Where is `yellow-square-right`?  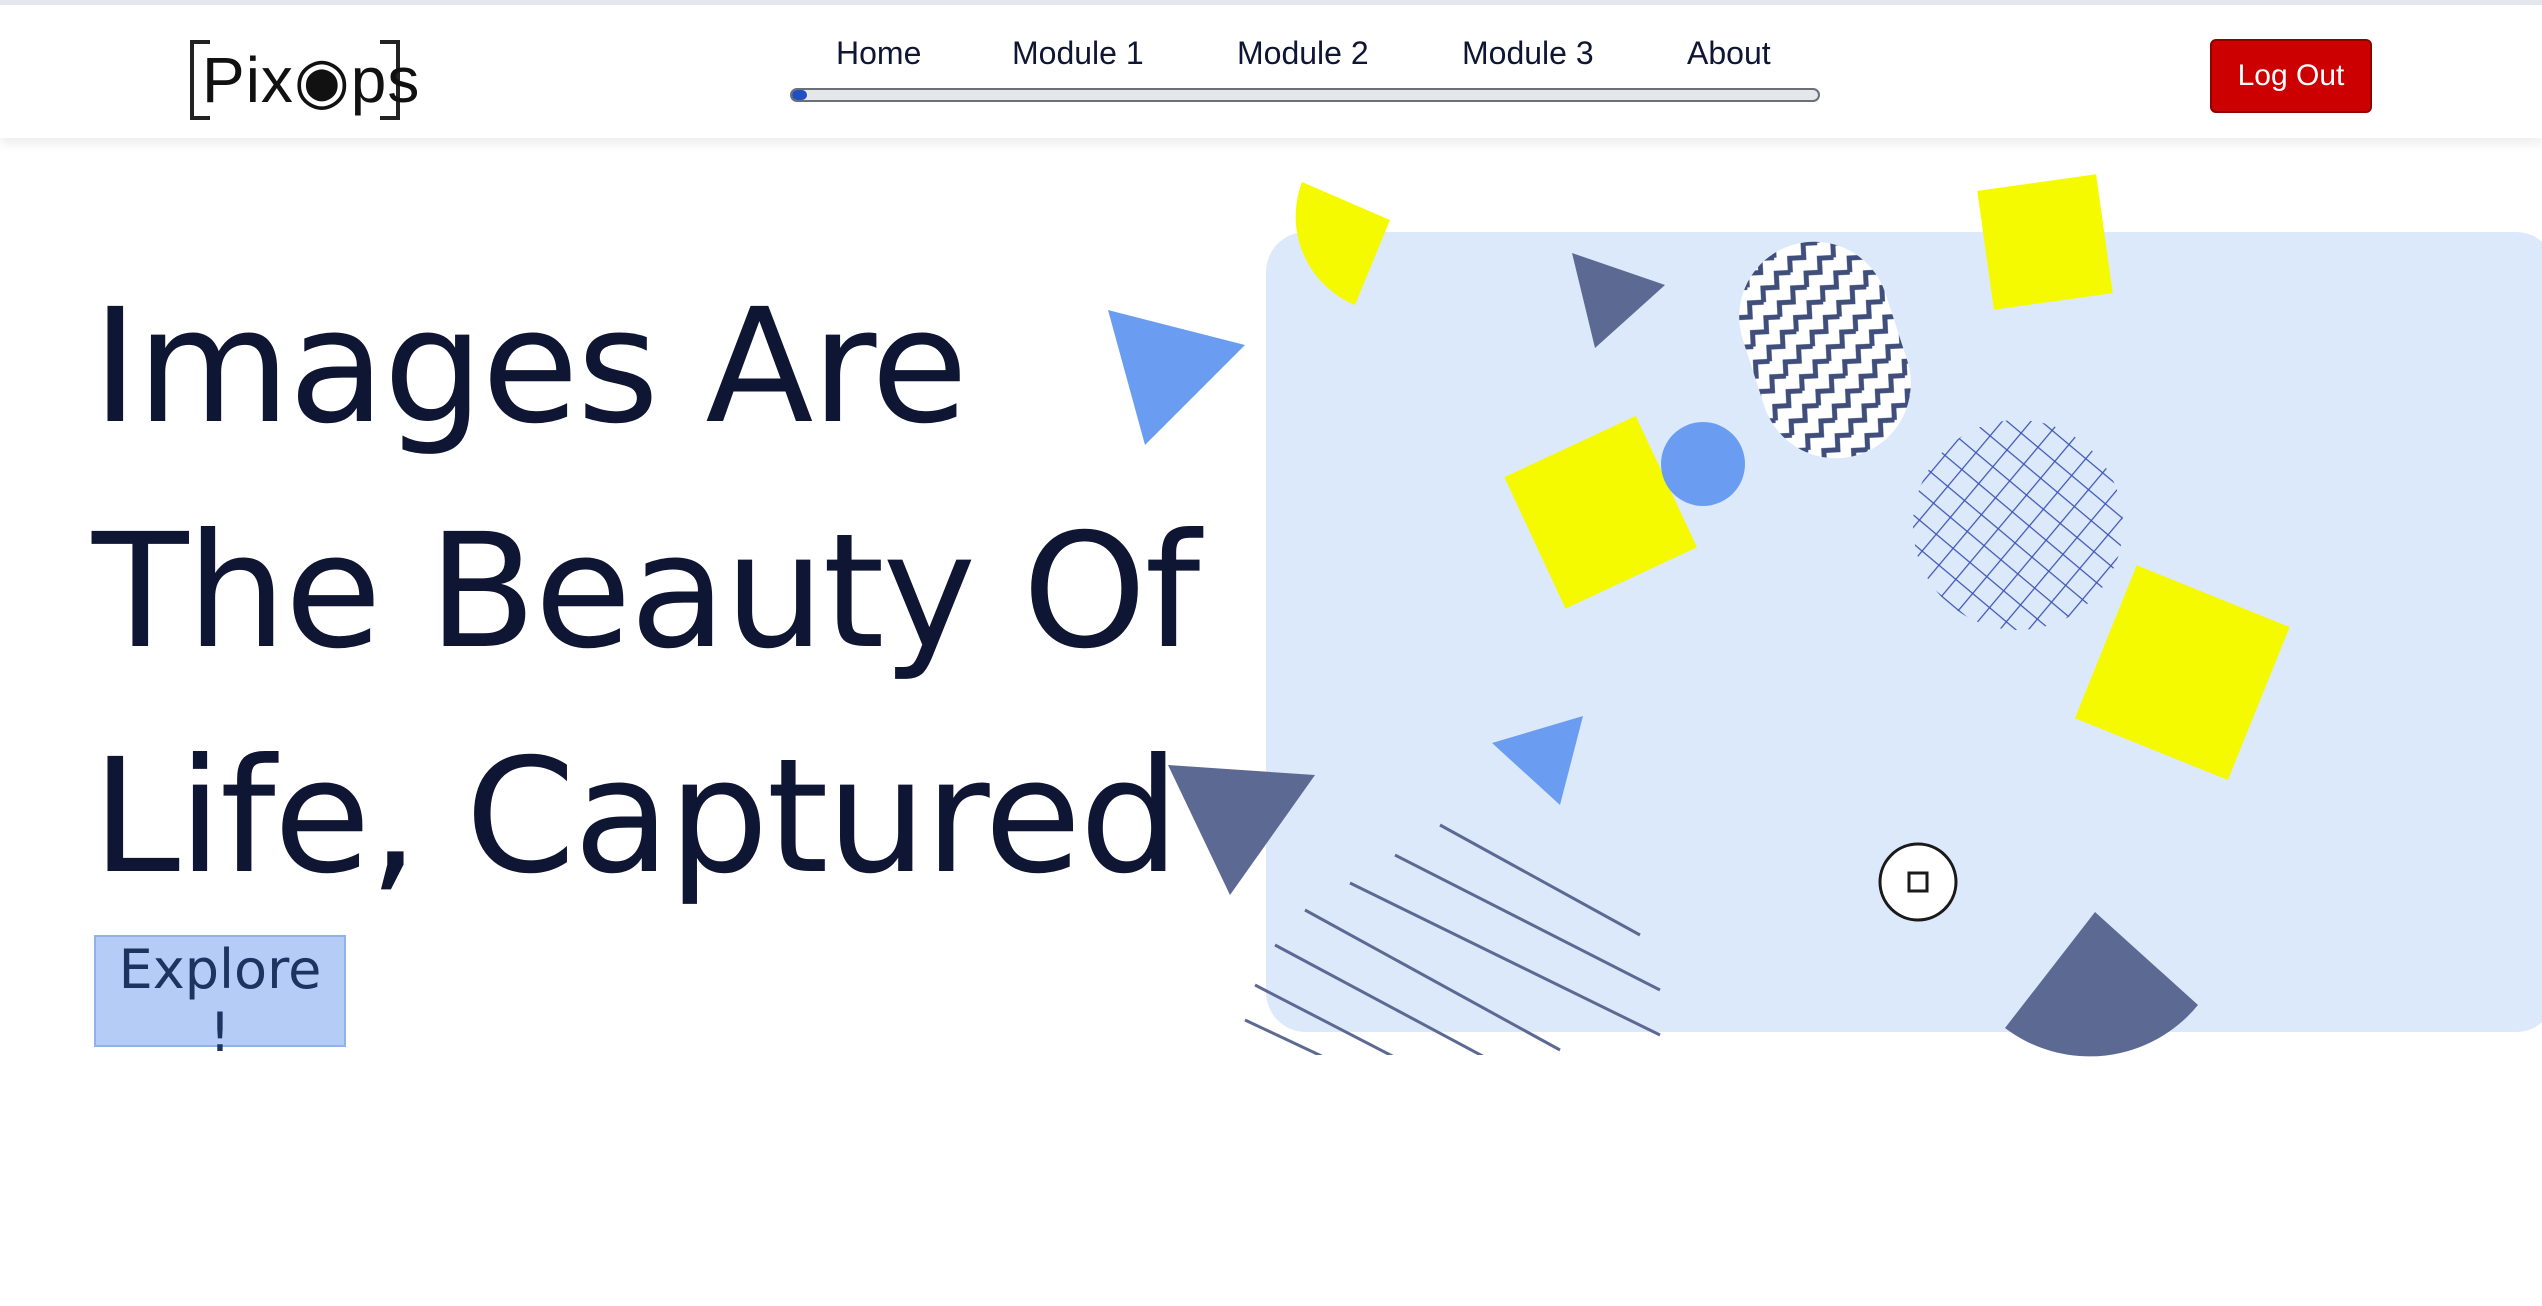
yellow-square-right is located at coordinates (2182, 673).